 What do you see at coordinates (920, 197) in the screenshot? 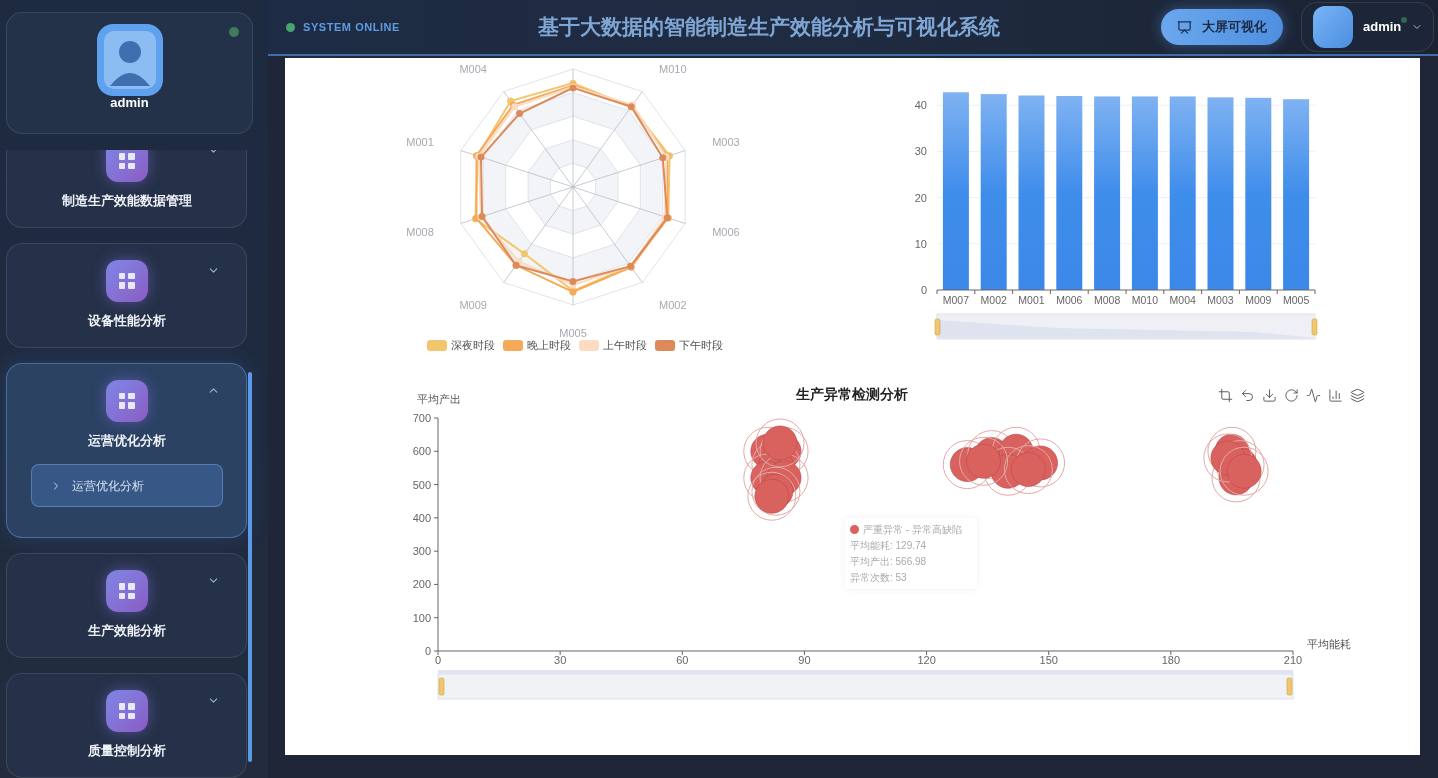
I see `axis-tick-label: 20` at bounding box center [920, 197].